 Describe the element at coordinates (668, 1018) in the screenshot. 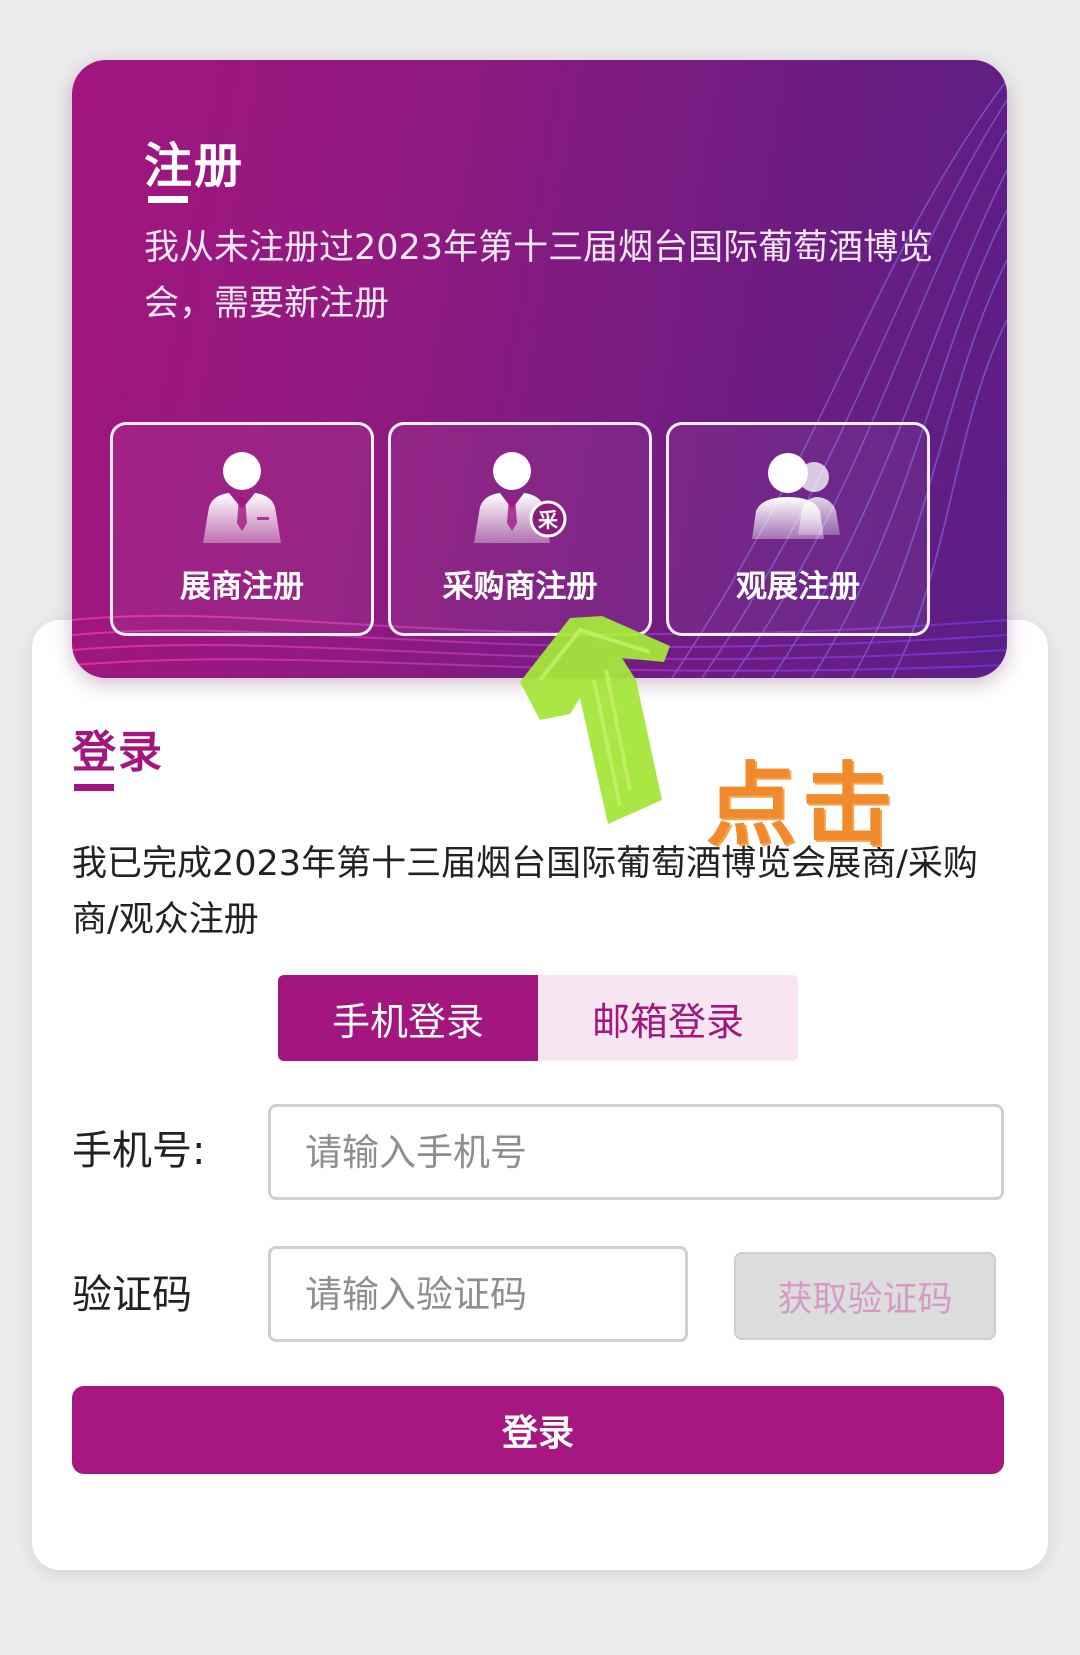

I see `tab-email-login: 邮箱登录` at that location.